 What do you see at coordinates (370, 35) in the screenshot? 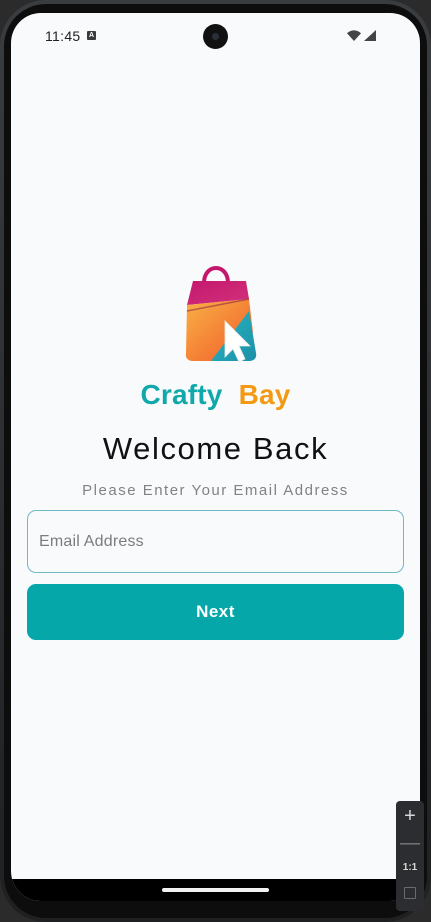
I see `signal-icon` at bounding box center [370, 35].